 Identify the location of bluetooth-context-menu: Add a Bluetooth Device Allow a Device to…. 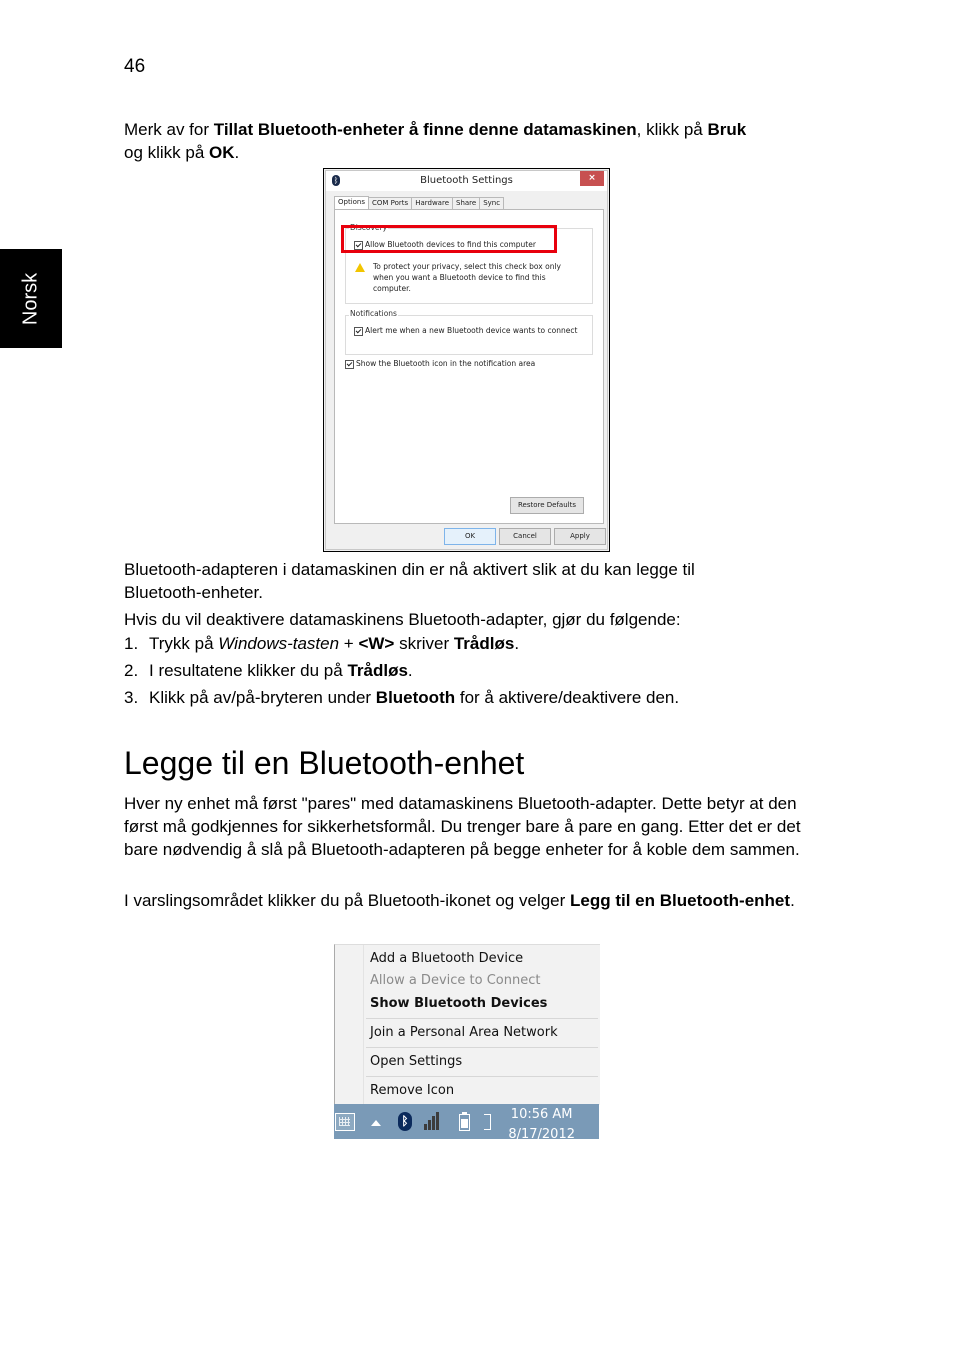
(467, 1024).